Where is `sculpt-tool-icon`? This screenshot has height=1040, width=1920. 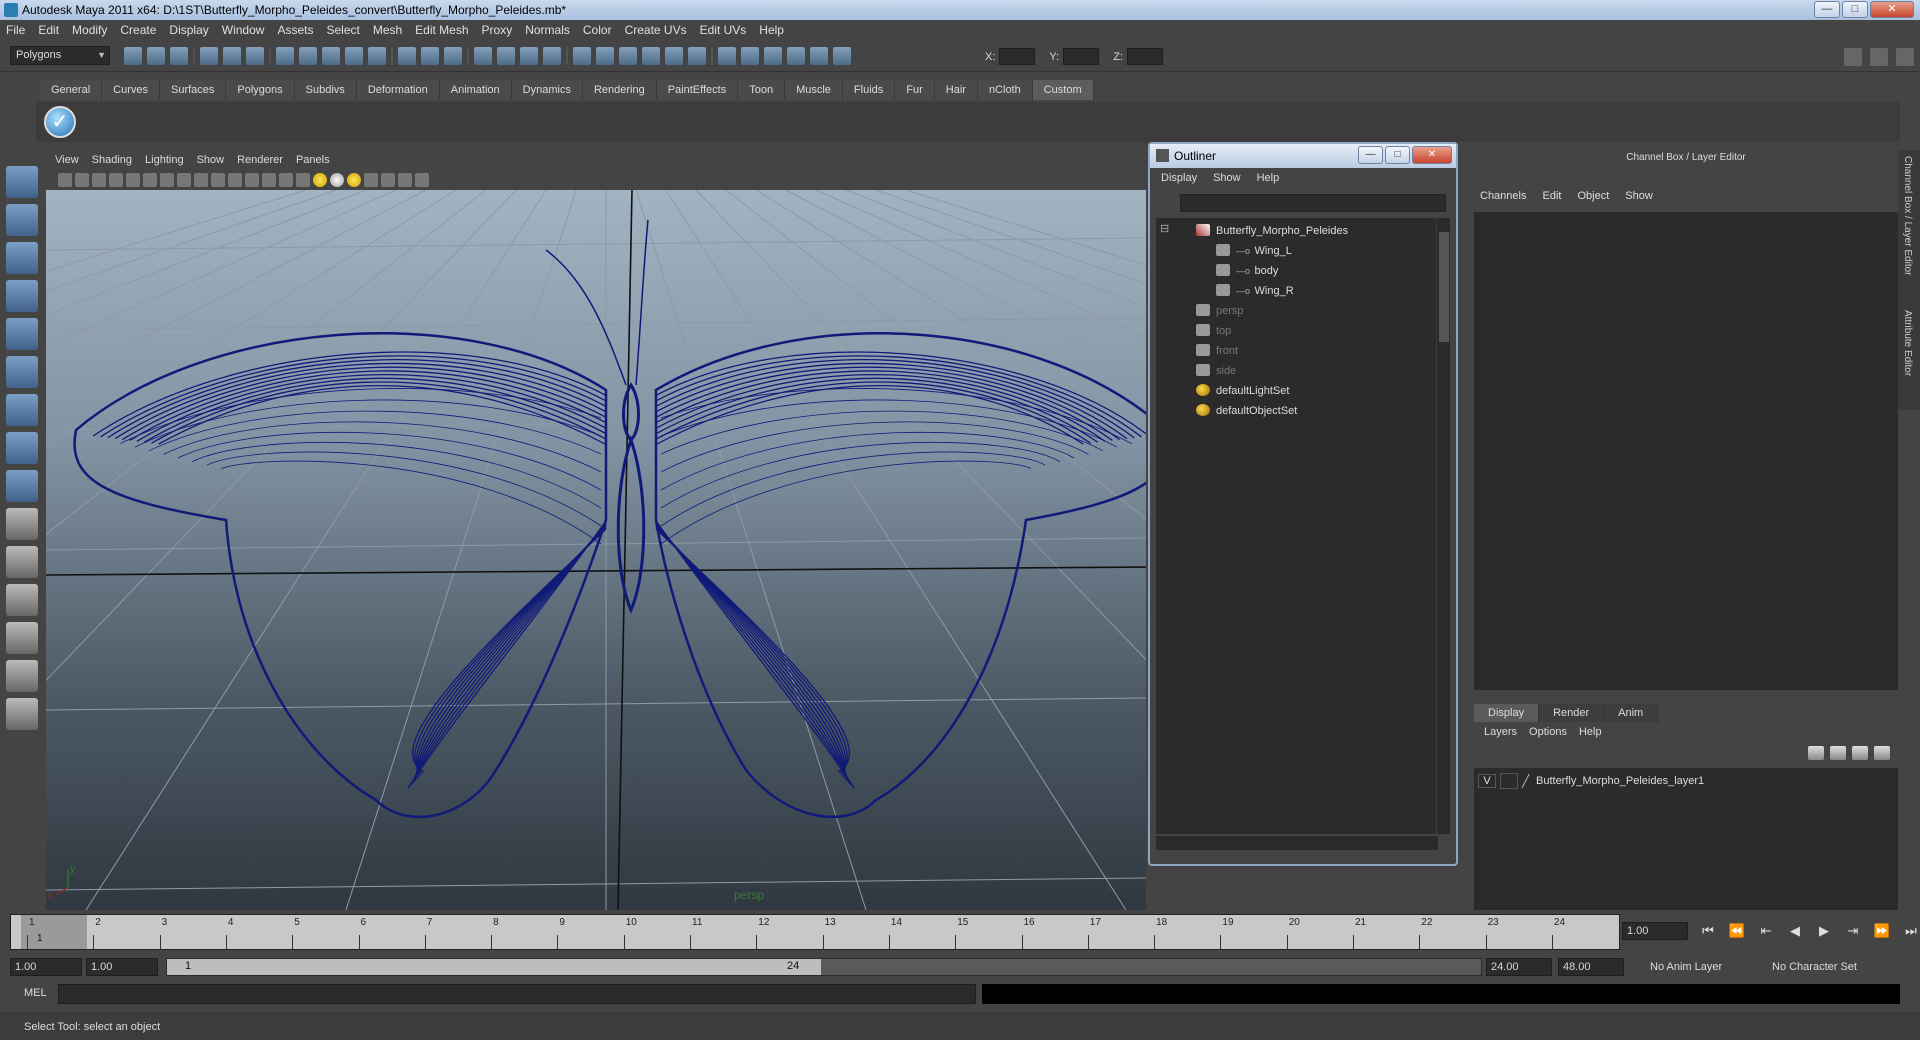
sculpt-tool-icon is located at coordinates (22, 296).